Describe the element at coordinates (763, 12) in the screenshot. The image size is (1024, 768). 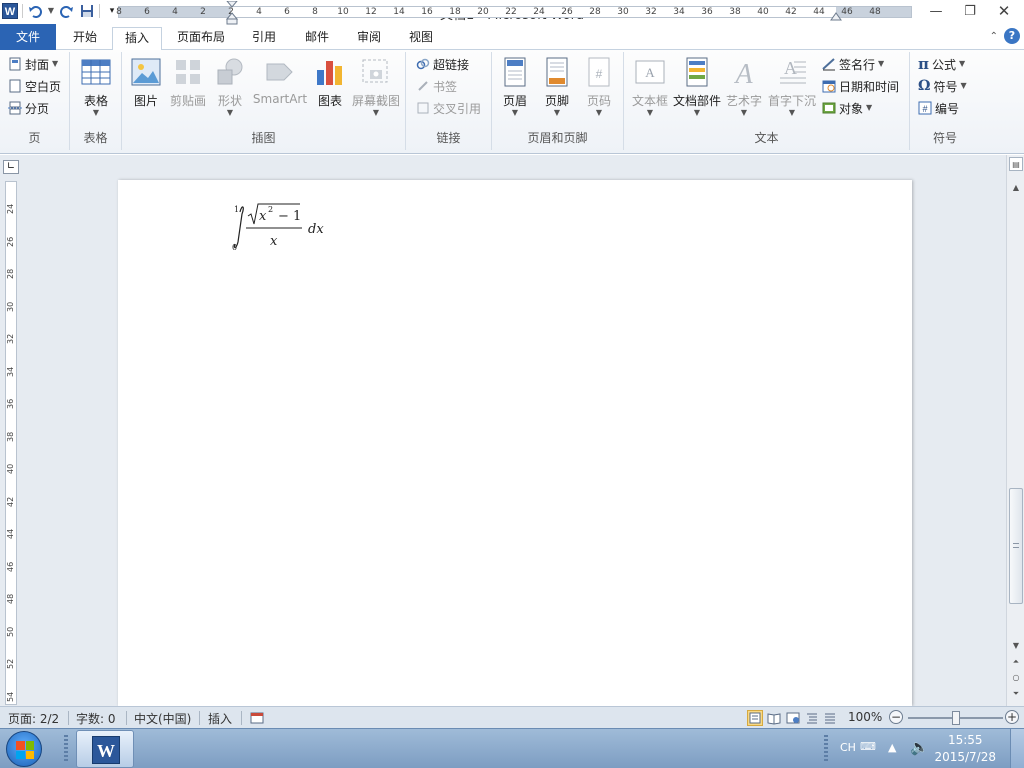
I see `ruler-tick-label: 40` at that location.